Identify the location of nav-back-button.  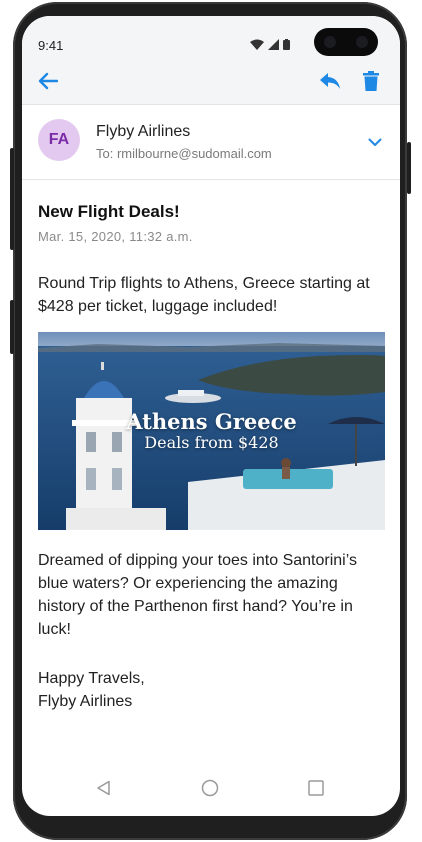
(104, 790).